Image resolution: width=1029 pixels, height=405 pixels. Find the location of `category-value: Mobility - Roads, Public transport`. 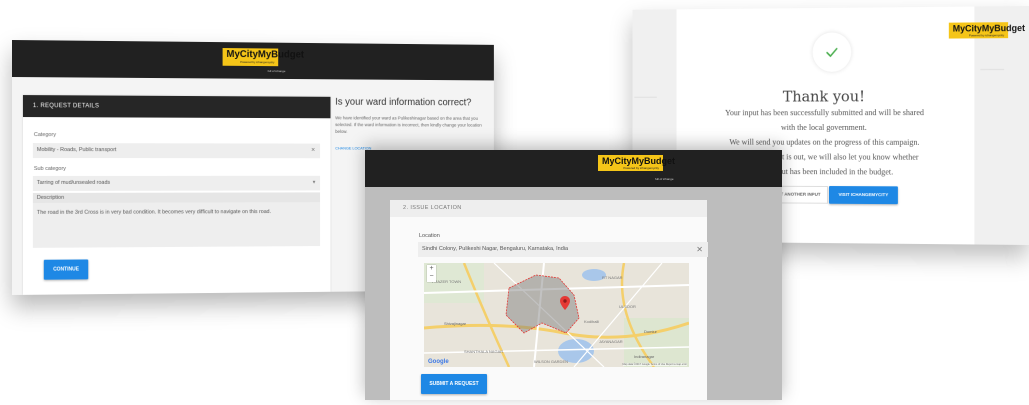

category-value: Mobility - Roads, Public transport is located at coordinates (76, 150).